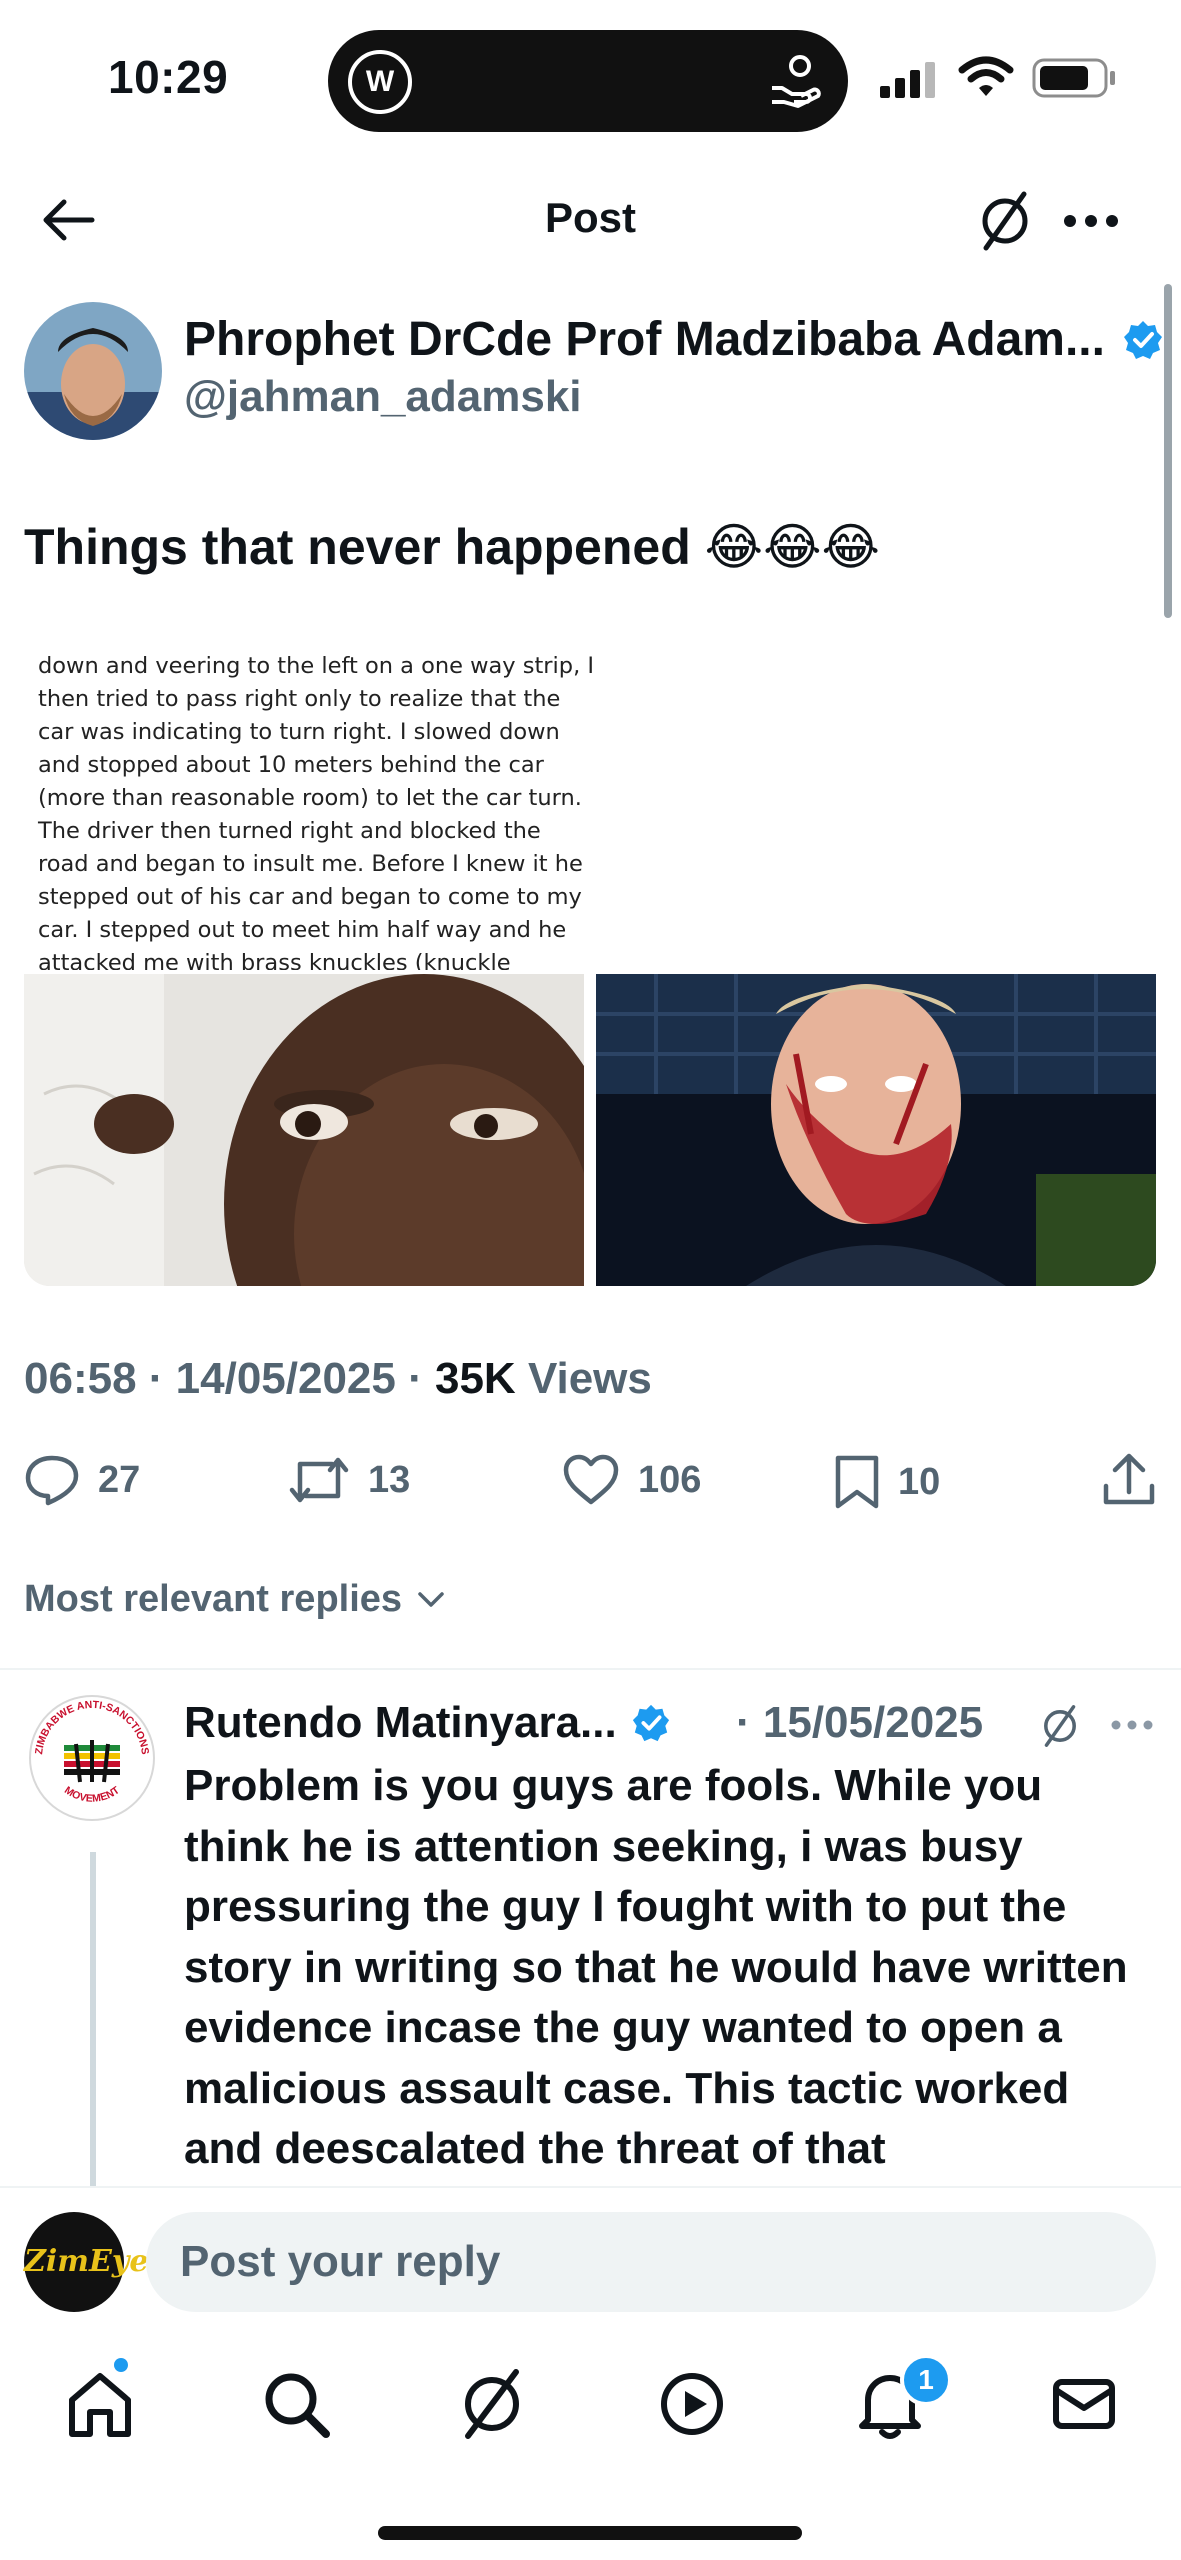 This screenshot has width=1181, height=2560. What do you see at coordinates (86, 2262) in the screenshot?
I see `current-user-avatar: ZimEye` at bounding box center [86, 2262].